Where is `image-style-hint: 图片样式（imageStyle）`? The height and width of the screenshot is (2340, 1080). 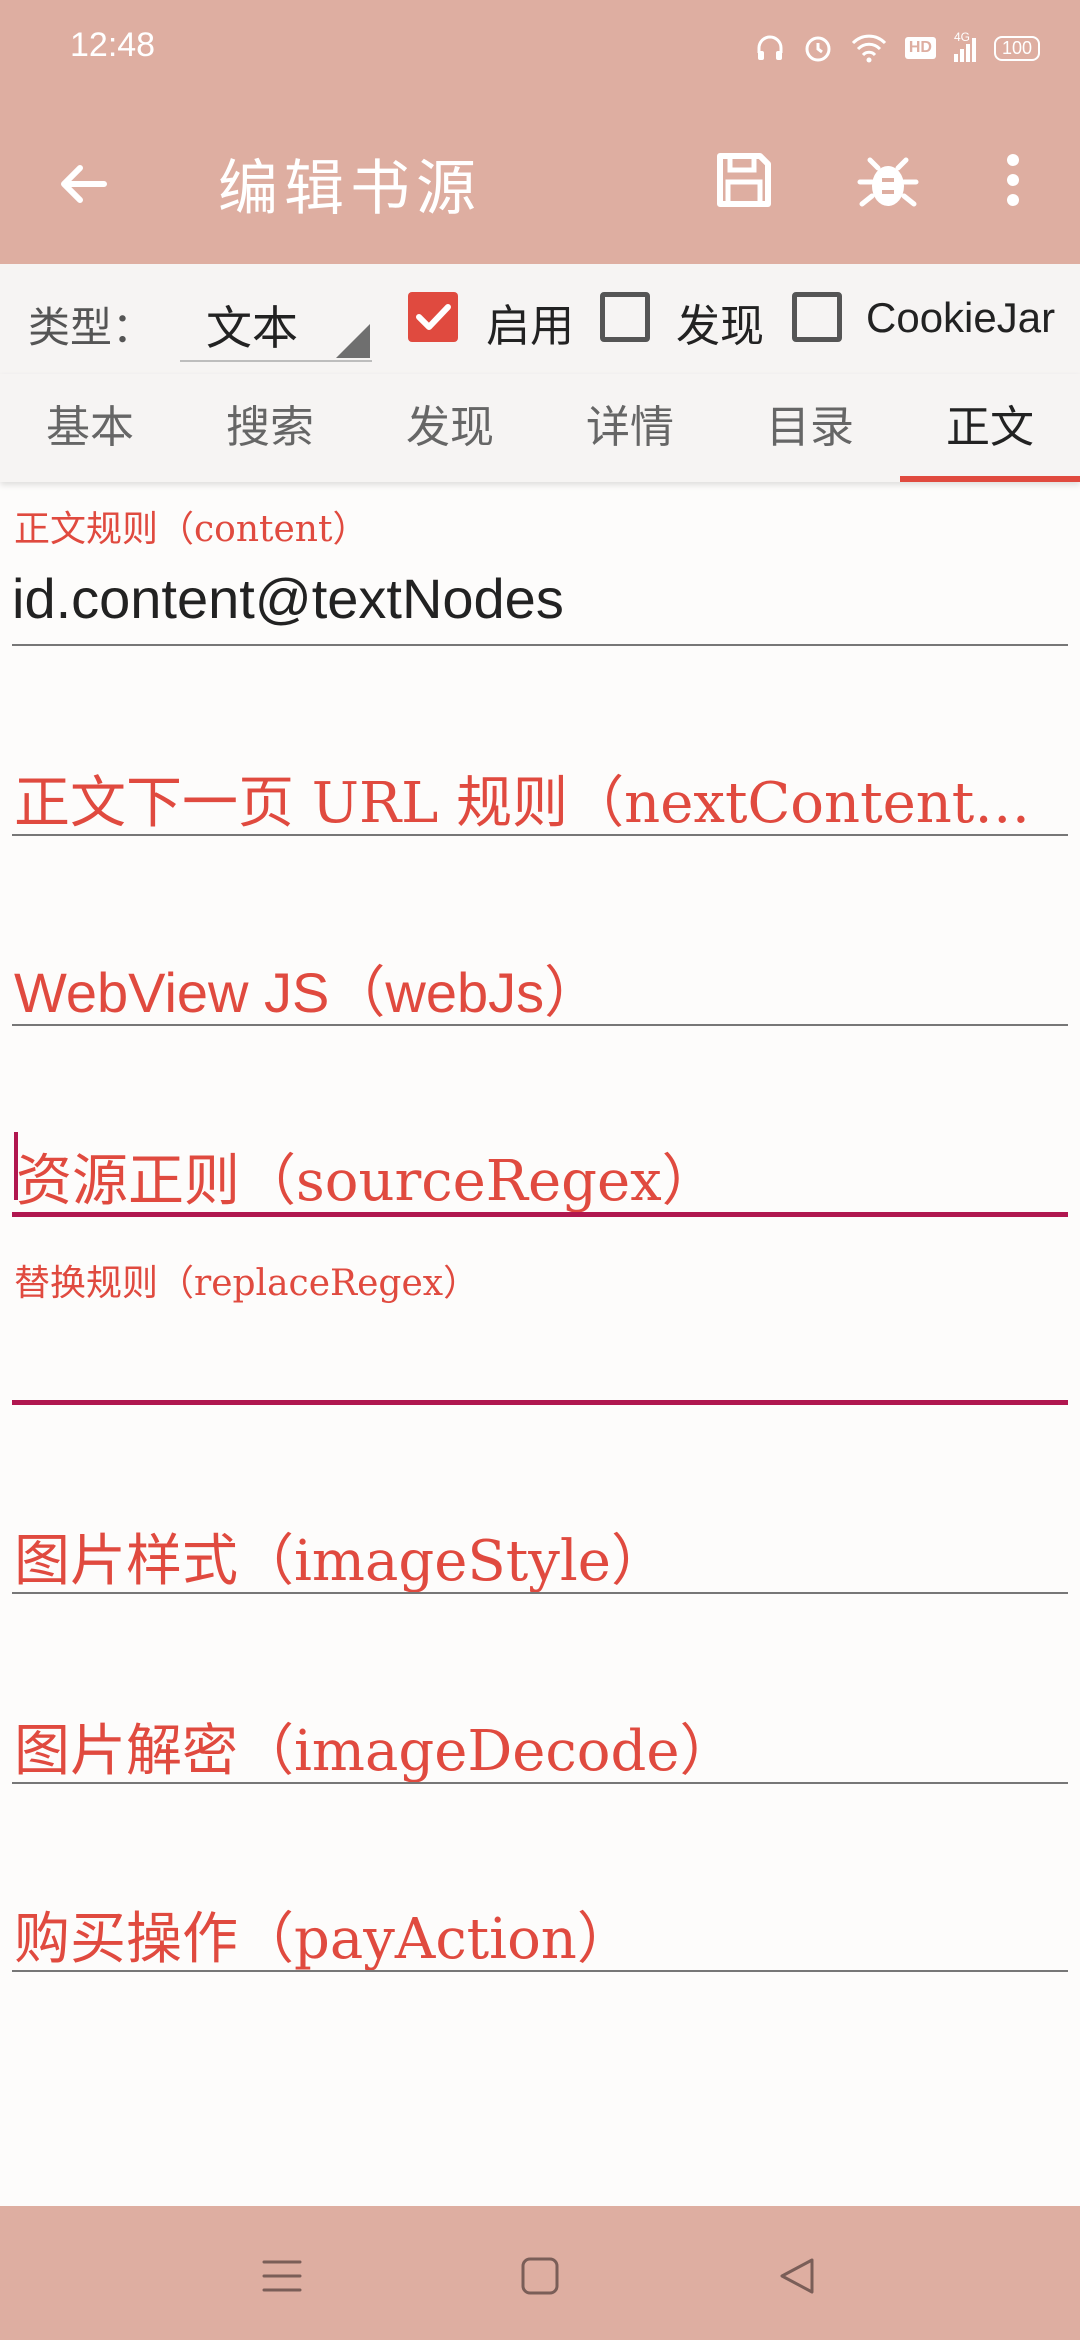 image-style-hint: 图片样式（imageStyle） is located at coordinates (340, 1561).